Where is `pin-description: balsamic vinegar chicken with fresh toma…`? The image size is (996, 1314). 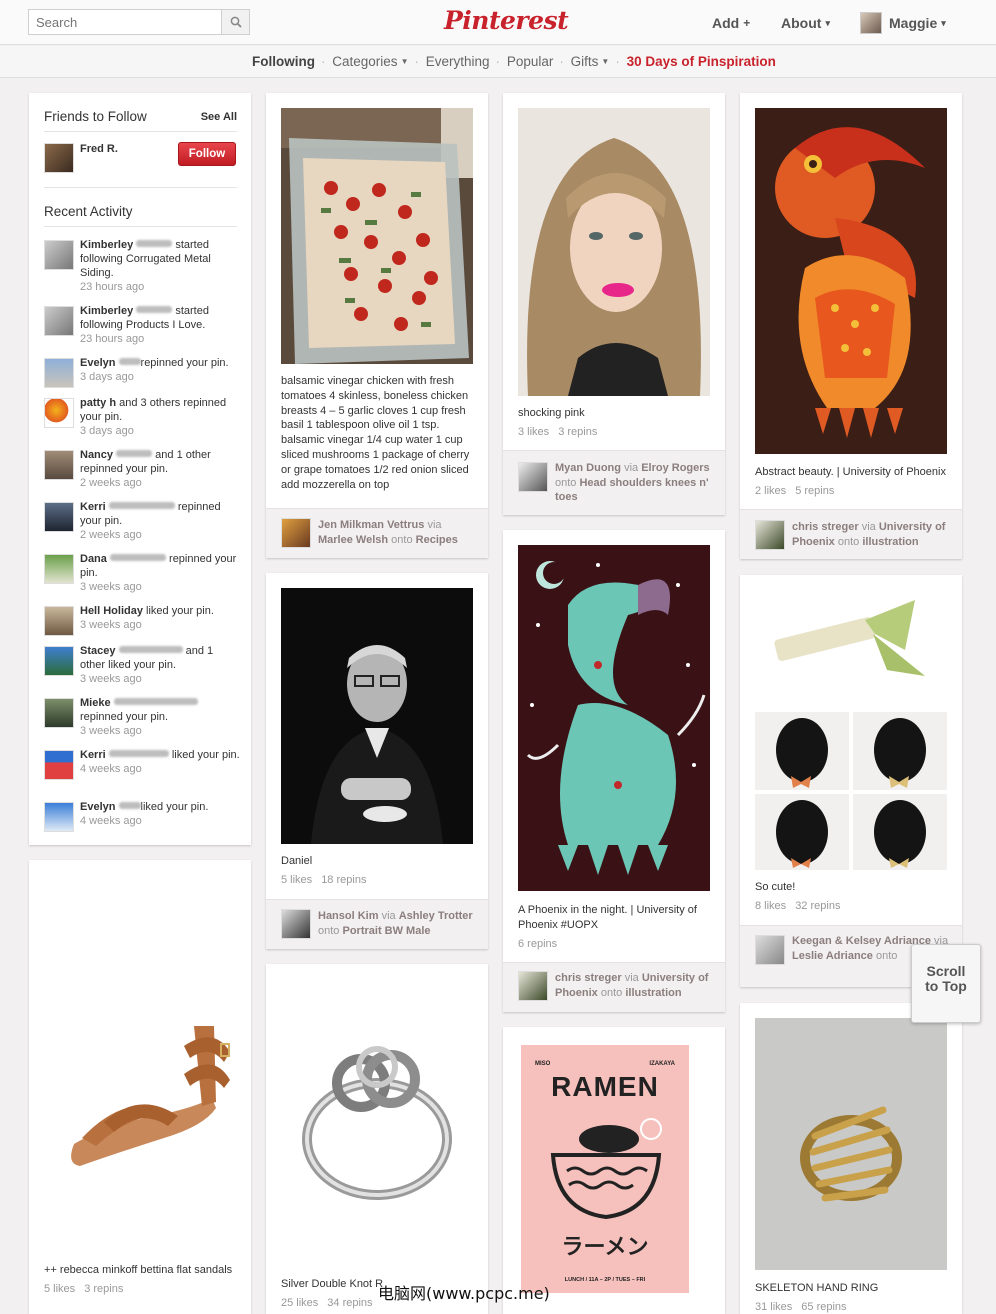 pin-description: balsamic vinegar chicken with fresh toma… is located at coordinates (375, 433).